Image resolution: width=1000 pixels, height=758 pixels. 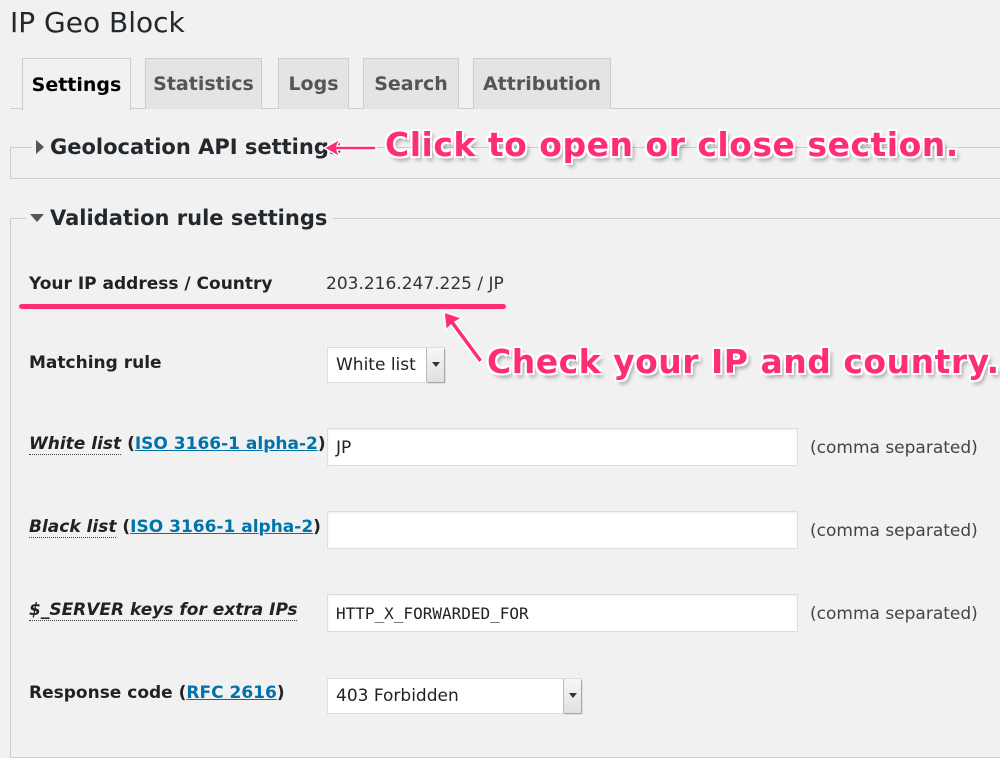 I want to click on server-keys-label: $_SERVER keys for extra IPs, so click(x=163, y=610).